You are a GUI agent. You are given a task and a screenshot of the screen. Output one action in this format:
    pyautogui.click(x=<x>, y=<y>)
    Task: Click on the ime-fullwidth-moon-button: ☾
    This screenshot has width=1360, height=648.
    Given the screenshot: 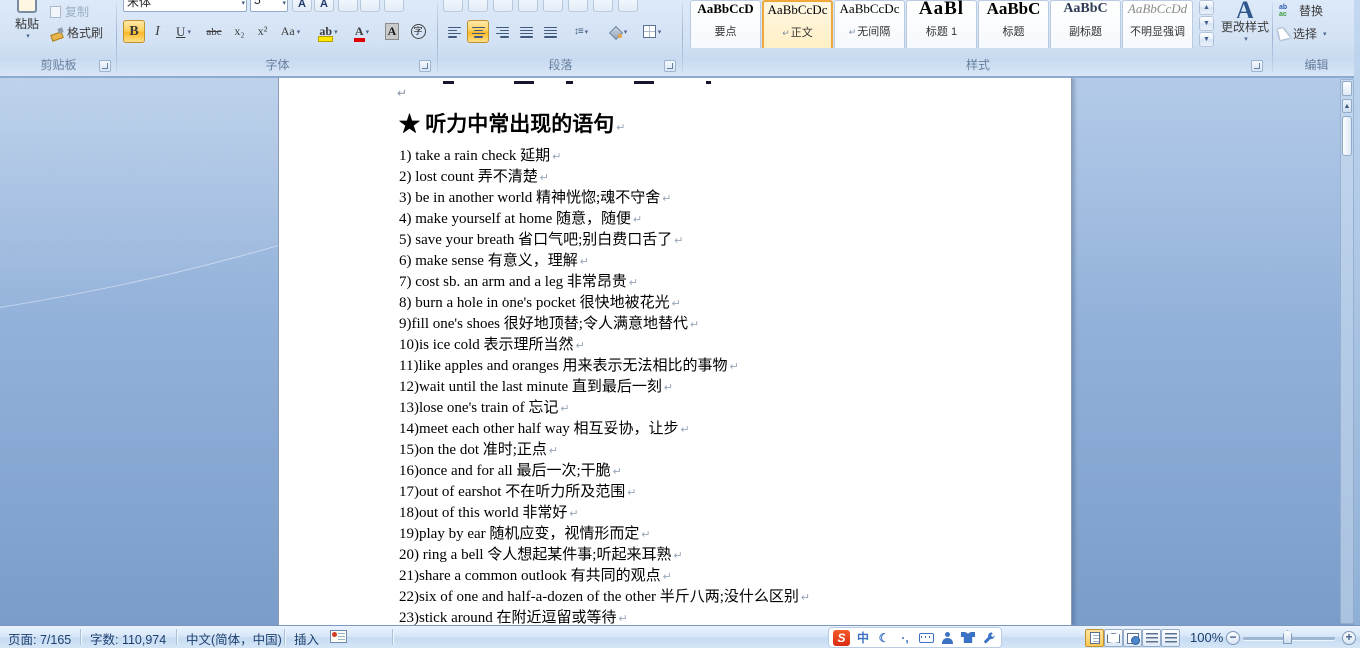 What is the action you would take?
    pyautogui.click(x=884, y=638)
    